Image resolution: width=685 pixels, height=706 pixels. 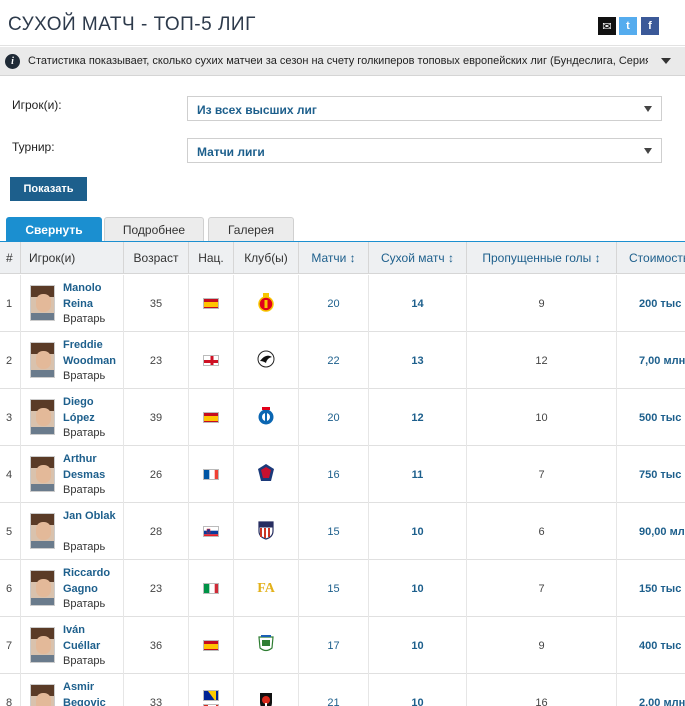 What do you see at coordinates (10, 360) in the screenshot?
I see `rank-cell: 2` at bounding box center [10, 360].